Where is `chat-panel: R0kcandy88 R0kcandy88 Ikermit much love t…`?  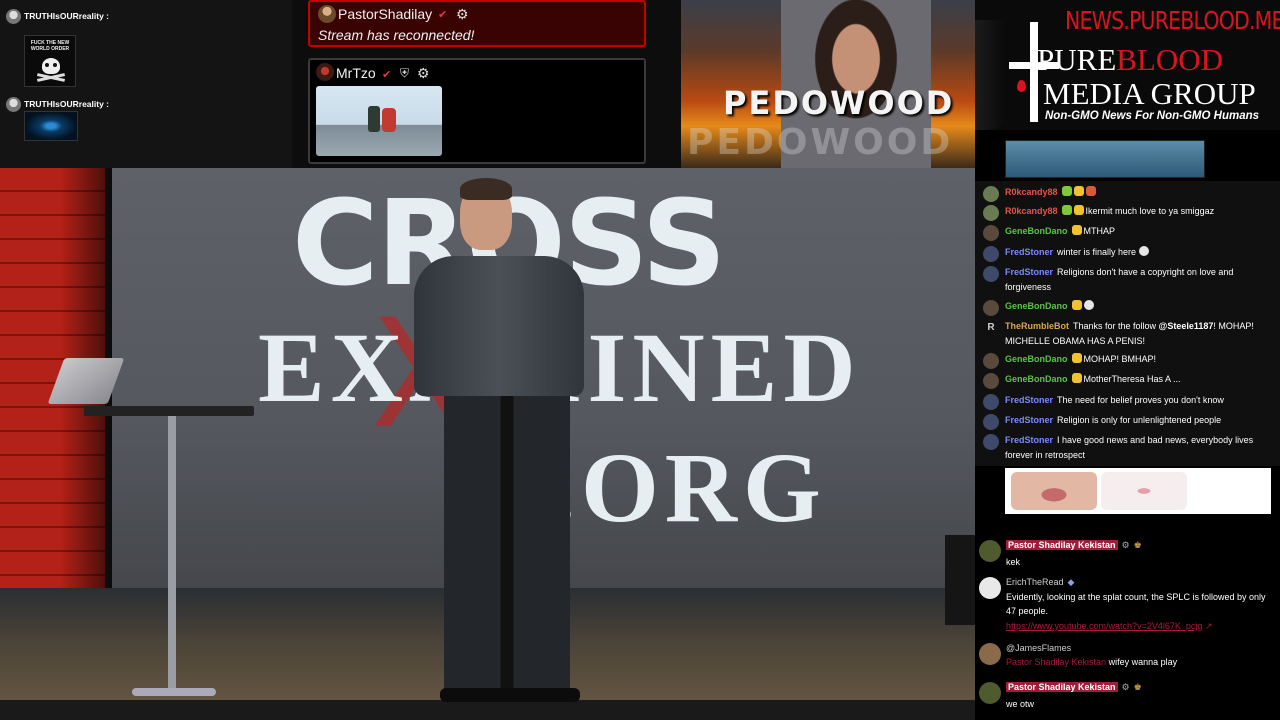
chat-panel: R0kcandy88 R0kcandy88 Ikermit much love t… is located at coordinates (1127, 323).